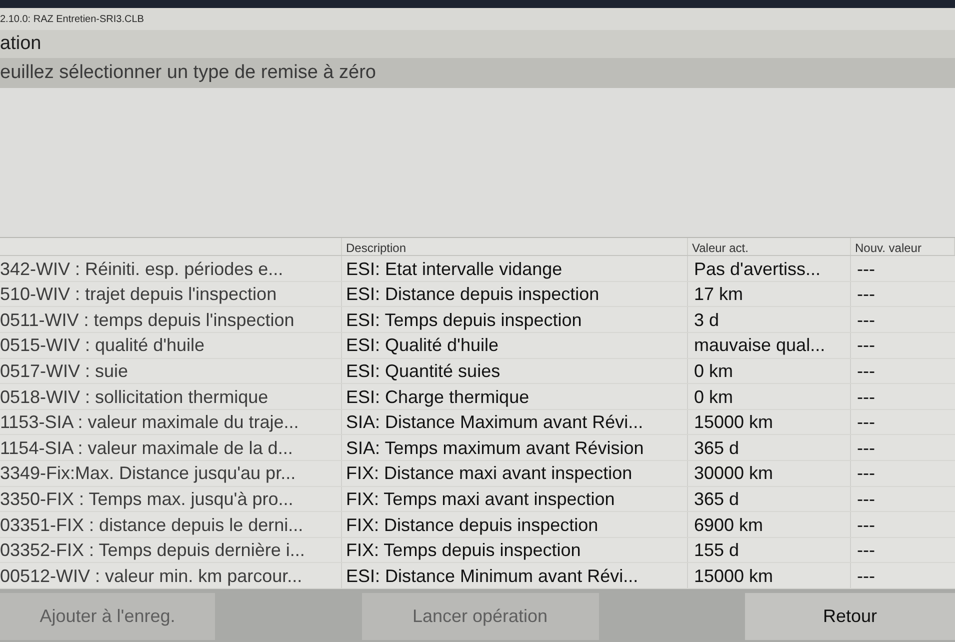 The image size is (955, 642). I want to click on table-cell: 0511-WIV : temps depuis l'inspection, so click(147, 320).